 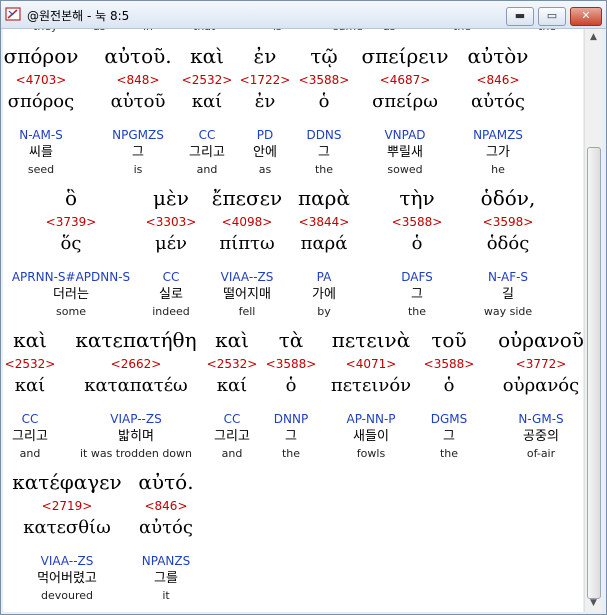 I want to click on clipped-word: that, so click(x=204, y=31).